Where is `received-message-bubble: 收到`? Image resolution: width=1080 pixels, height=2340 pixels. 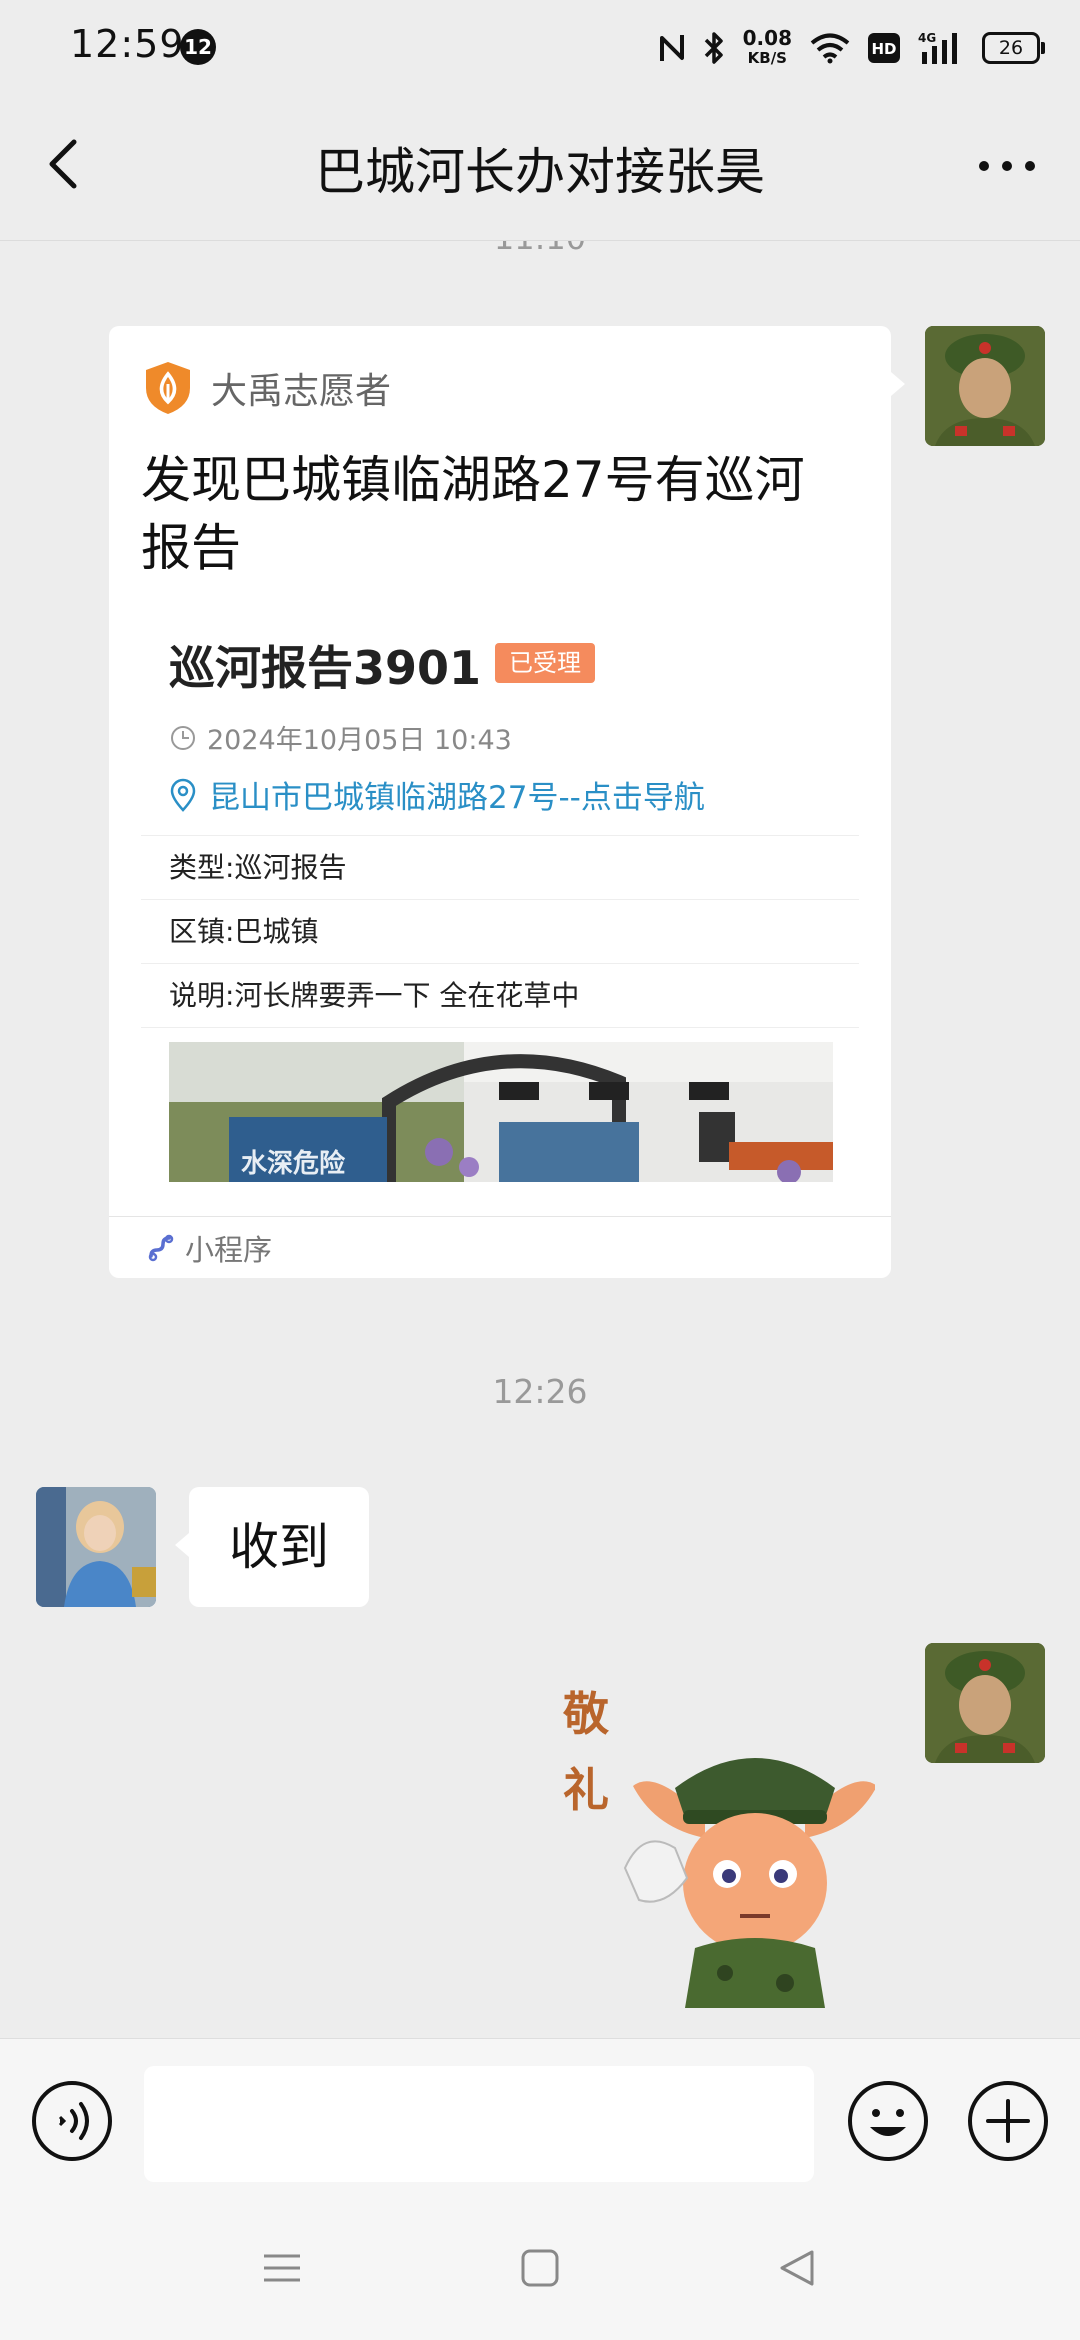 received-message-bubble: 收到 is located at coordinates (272, 1547).